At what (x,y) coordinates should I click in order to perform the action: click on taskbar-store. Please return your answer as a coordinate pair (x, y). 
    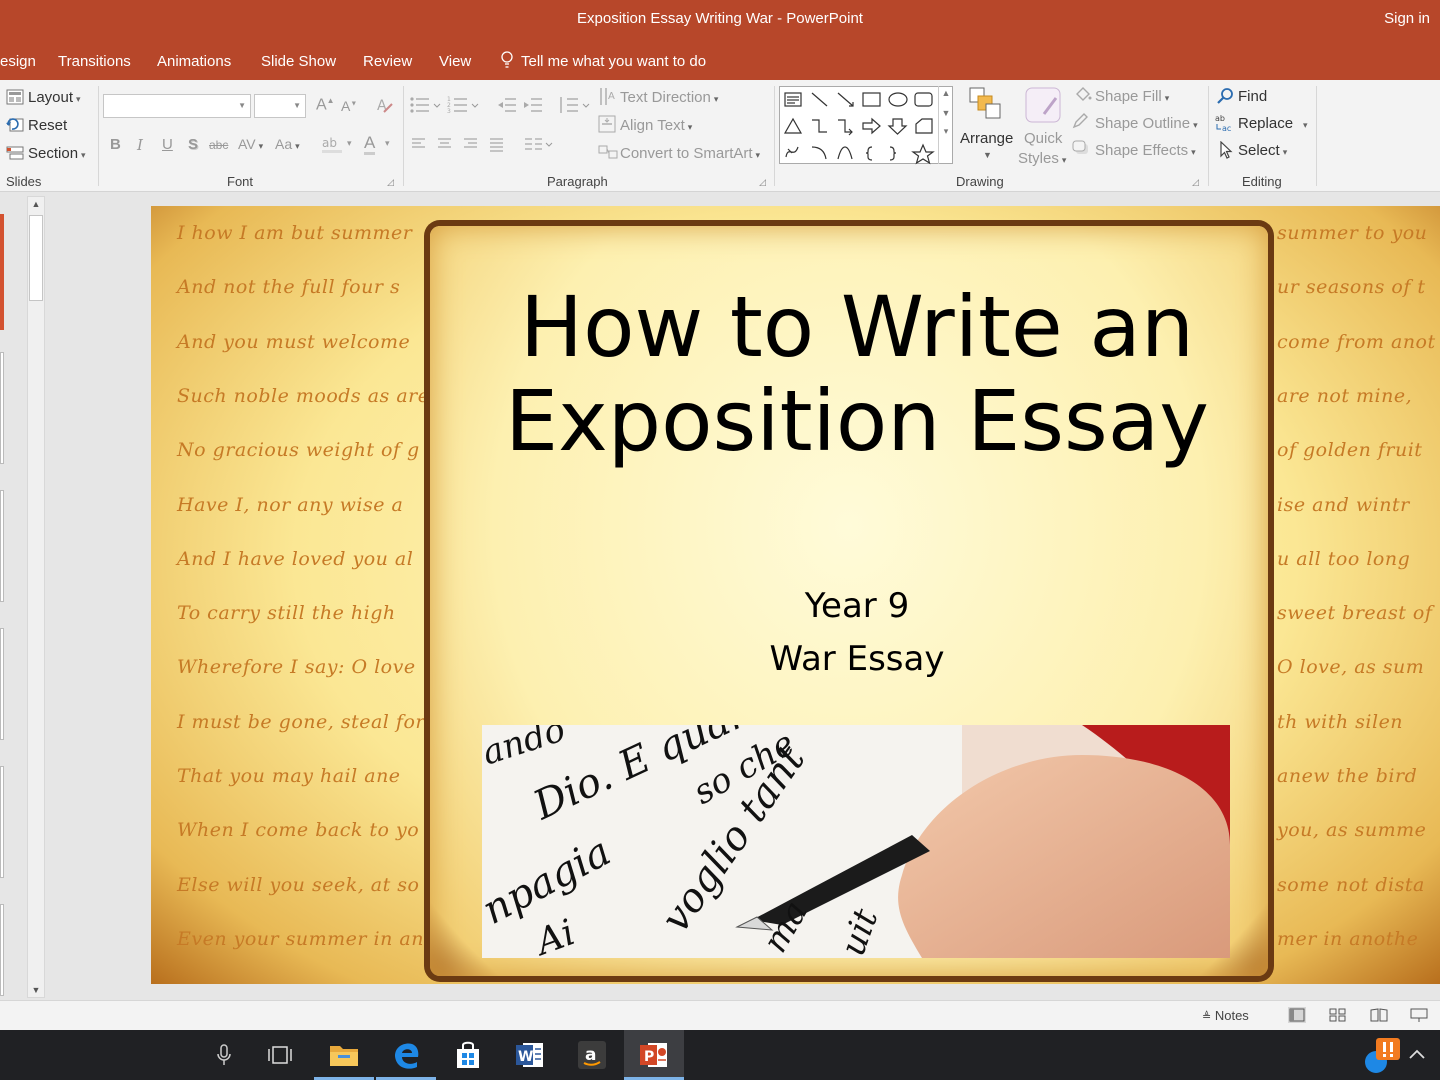
    Looking at the image, I should click on (468, 1055).